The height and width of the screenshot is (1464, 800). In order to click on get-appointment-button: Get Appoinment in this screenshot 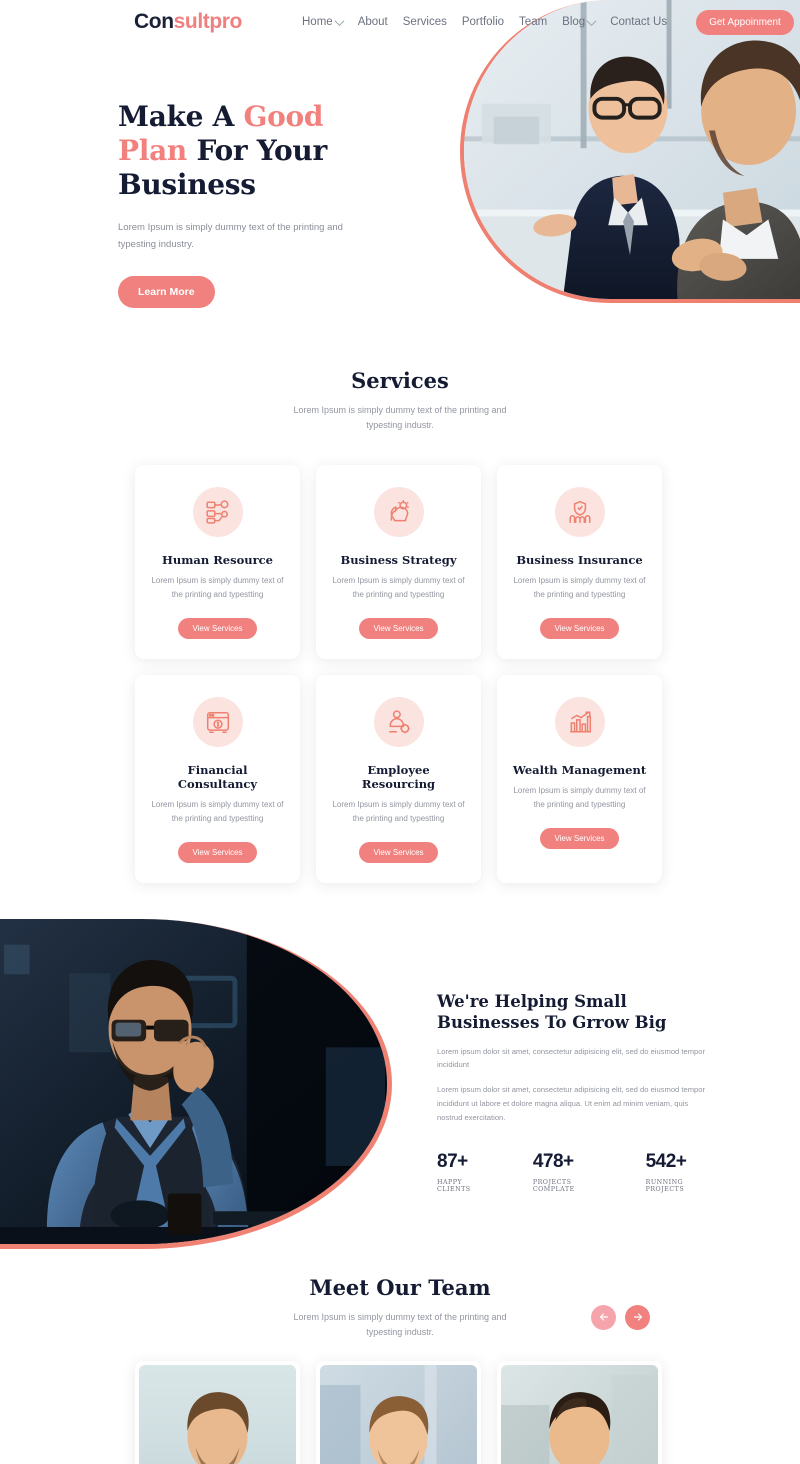, I will do `click(745, 22)`.